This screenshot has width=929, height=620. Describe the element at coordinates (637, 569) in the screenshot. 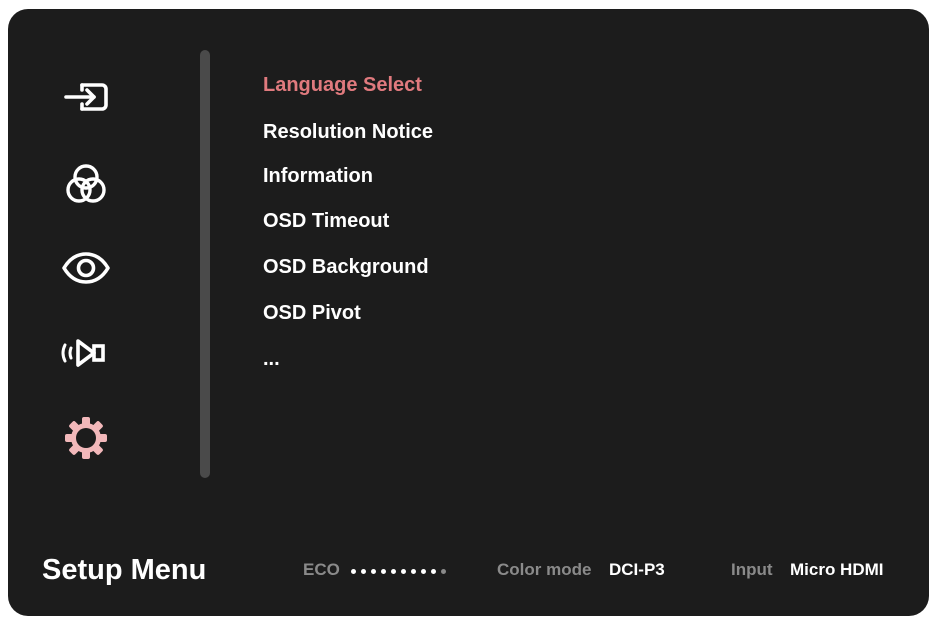

I see `color-mode-value: DCI-P3` at that location.